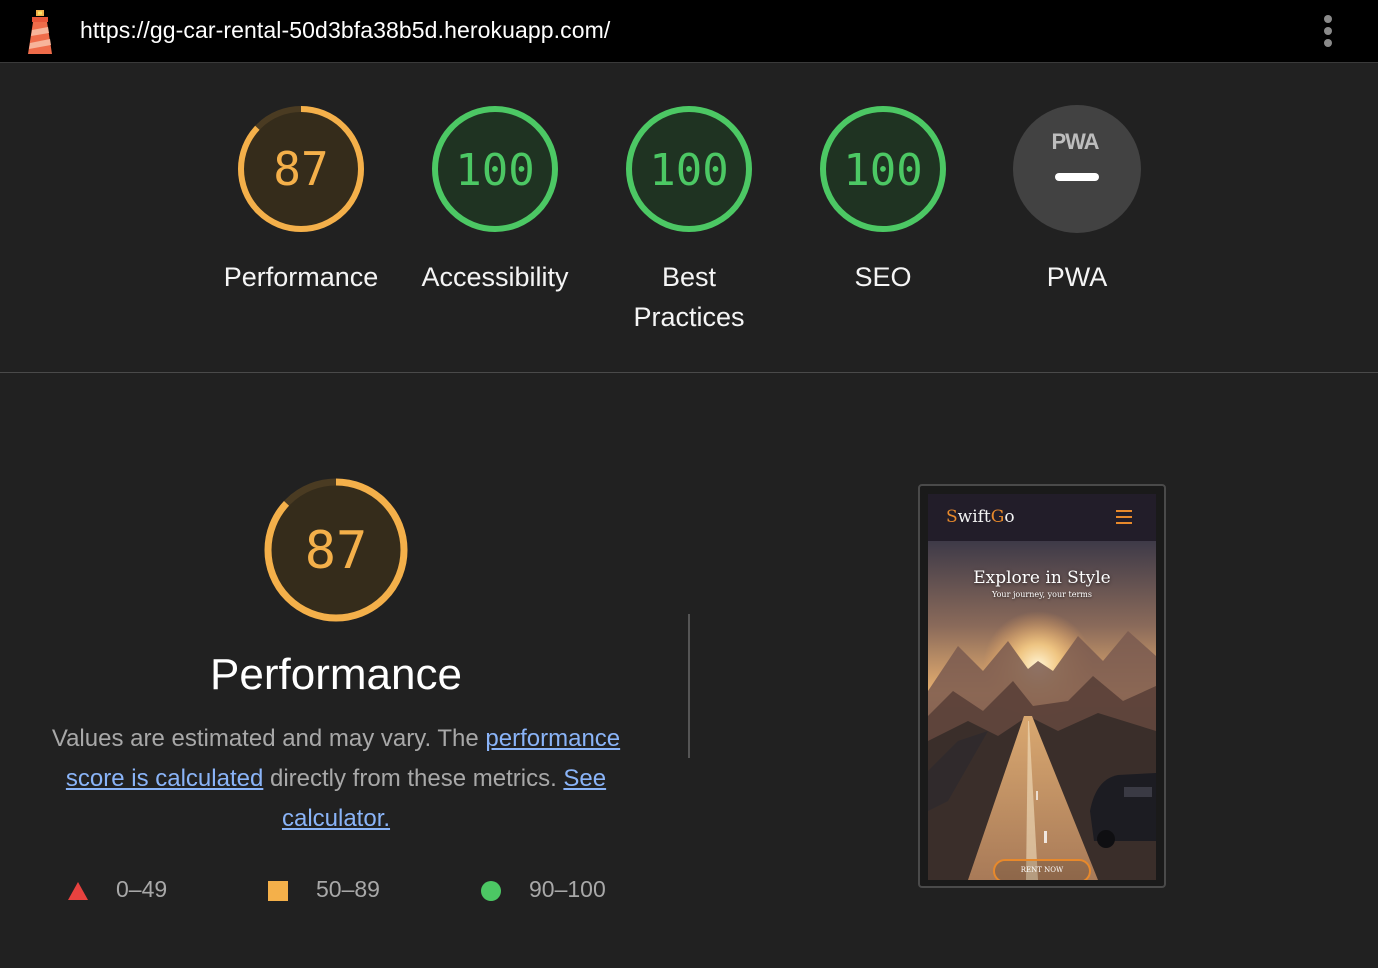 The image size is (1378, 968). I want to click on performance-title: Performance, so click(336, 674).